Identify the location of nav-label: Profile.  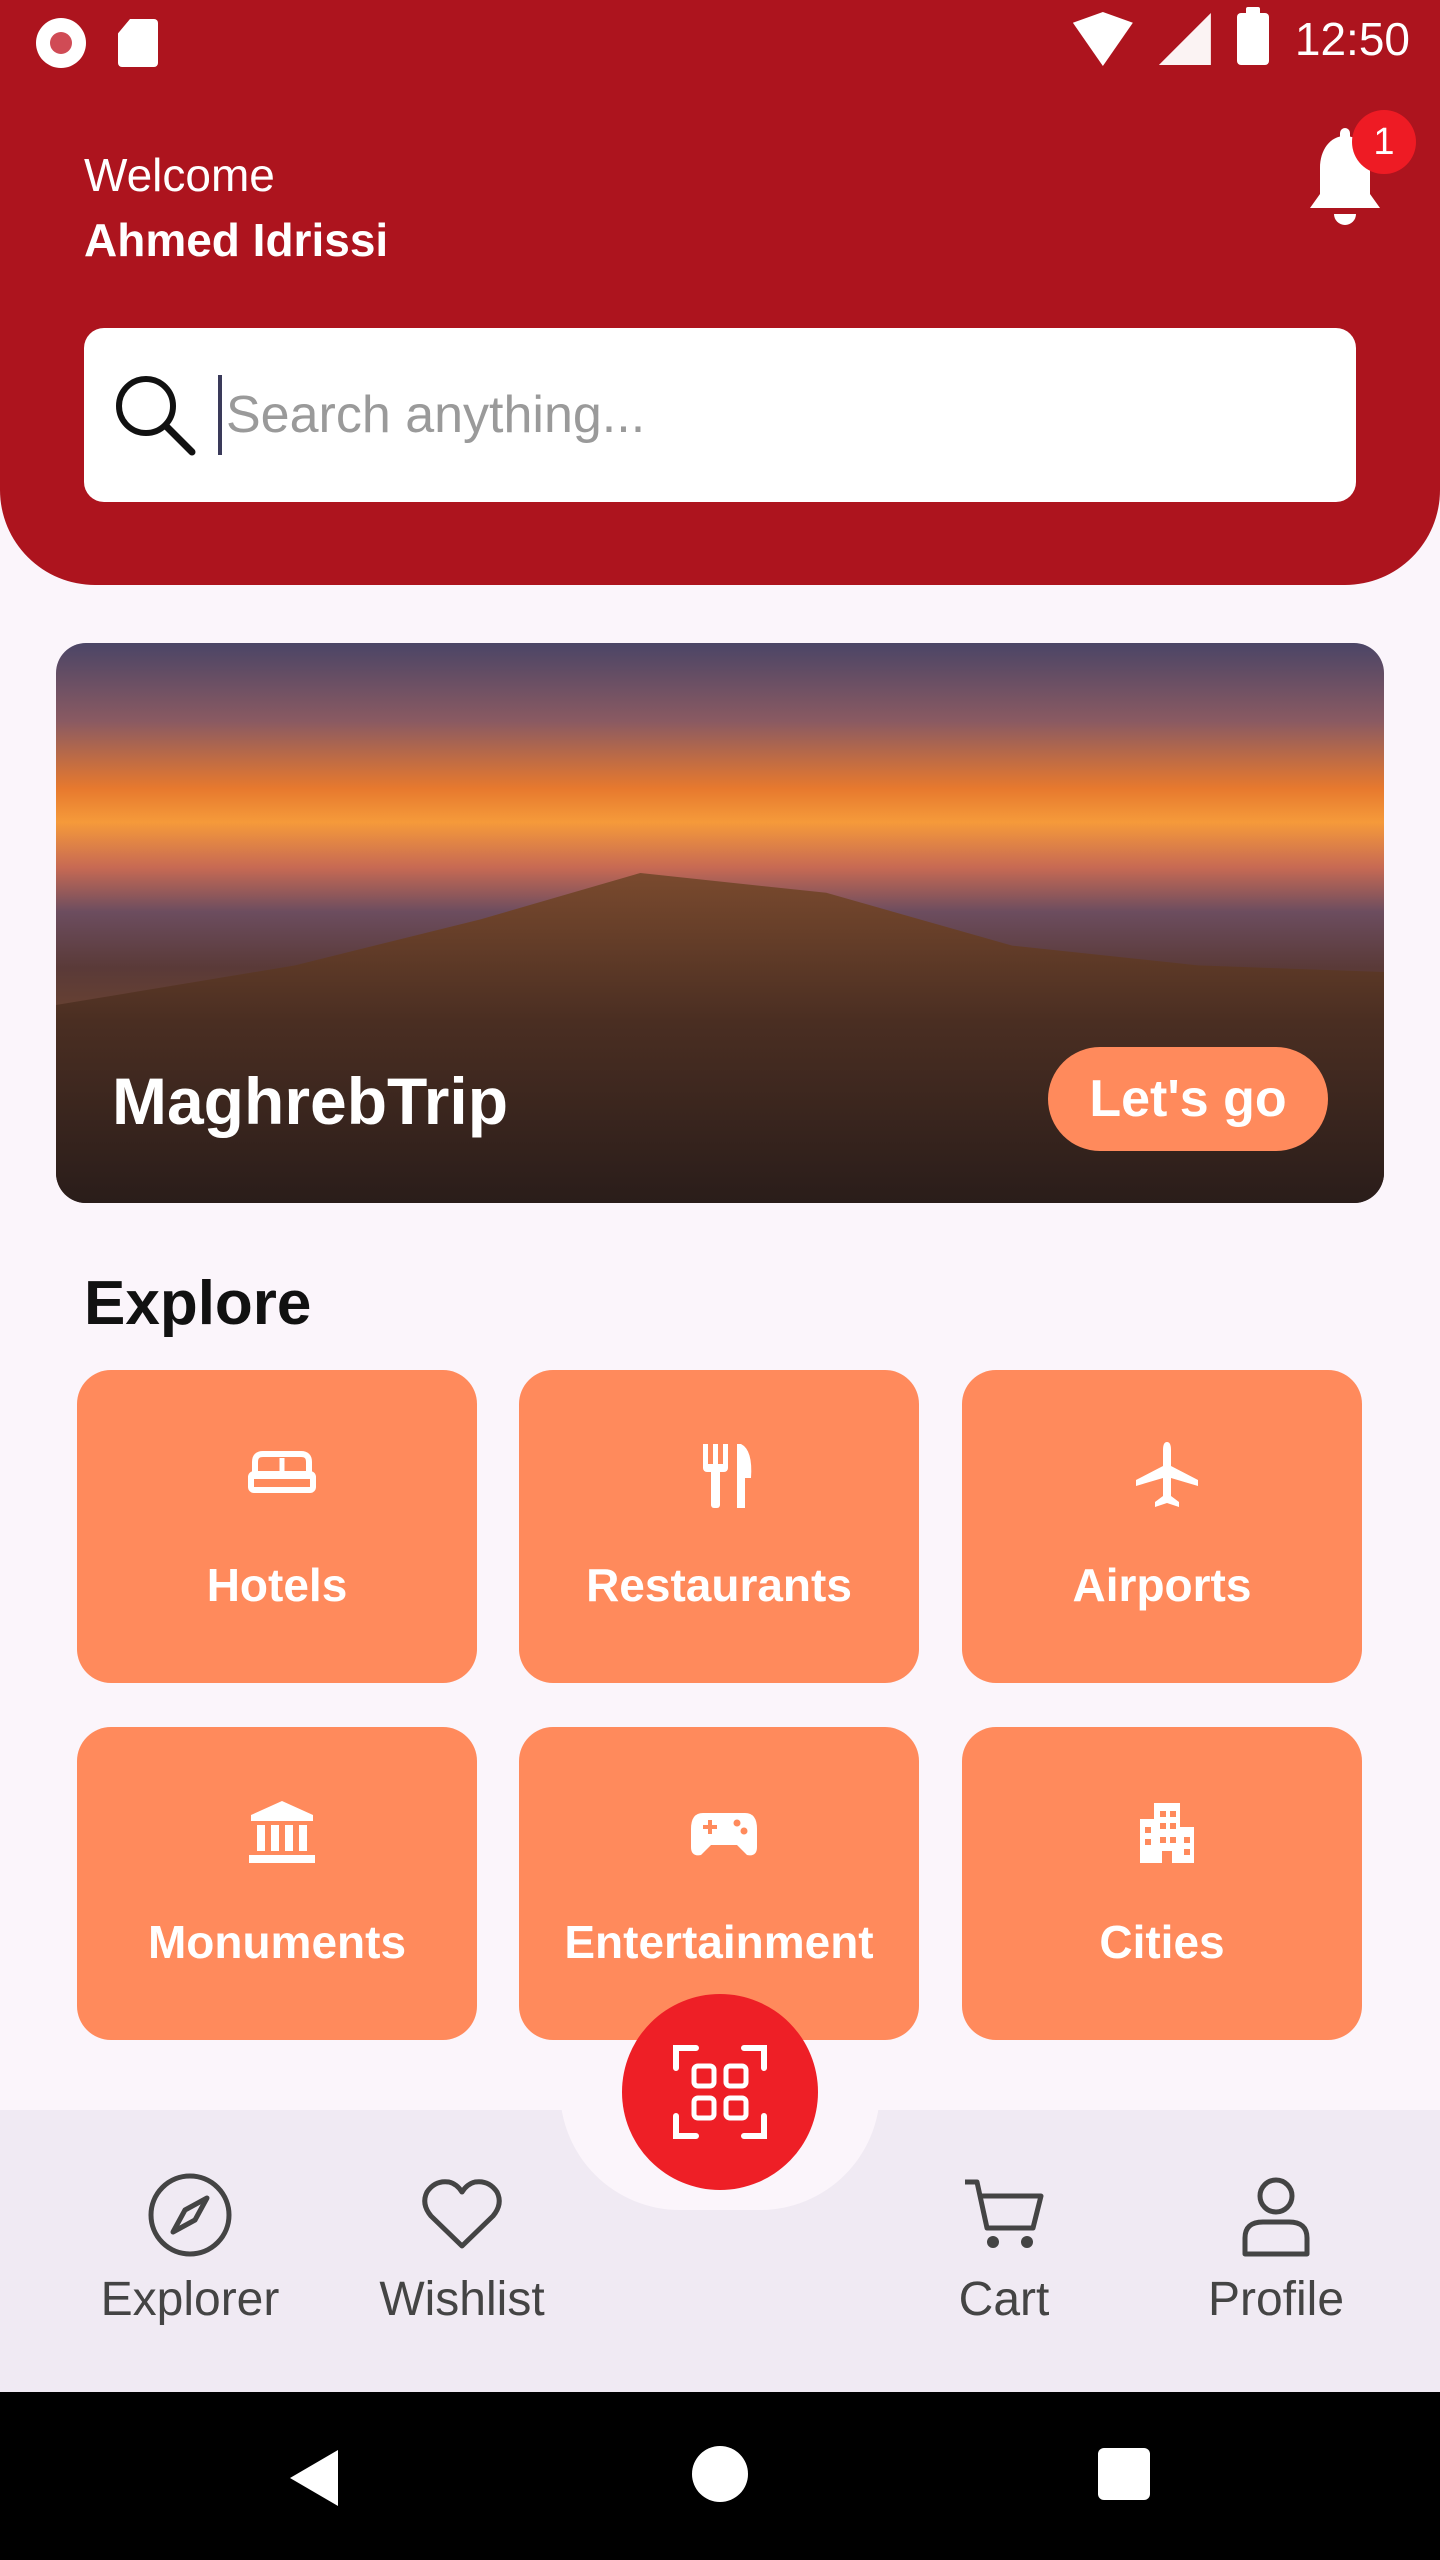
(1276, 2299).